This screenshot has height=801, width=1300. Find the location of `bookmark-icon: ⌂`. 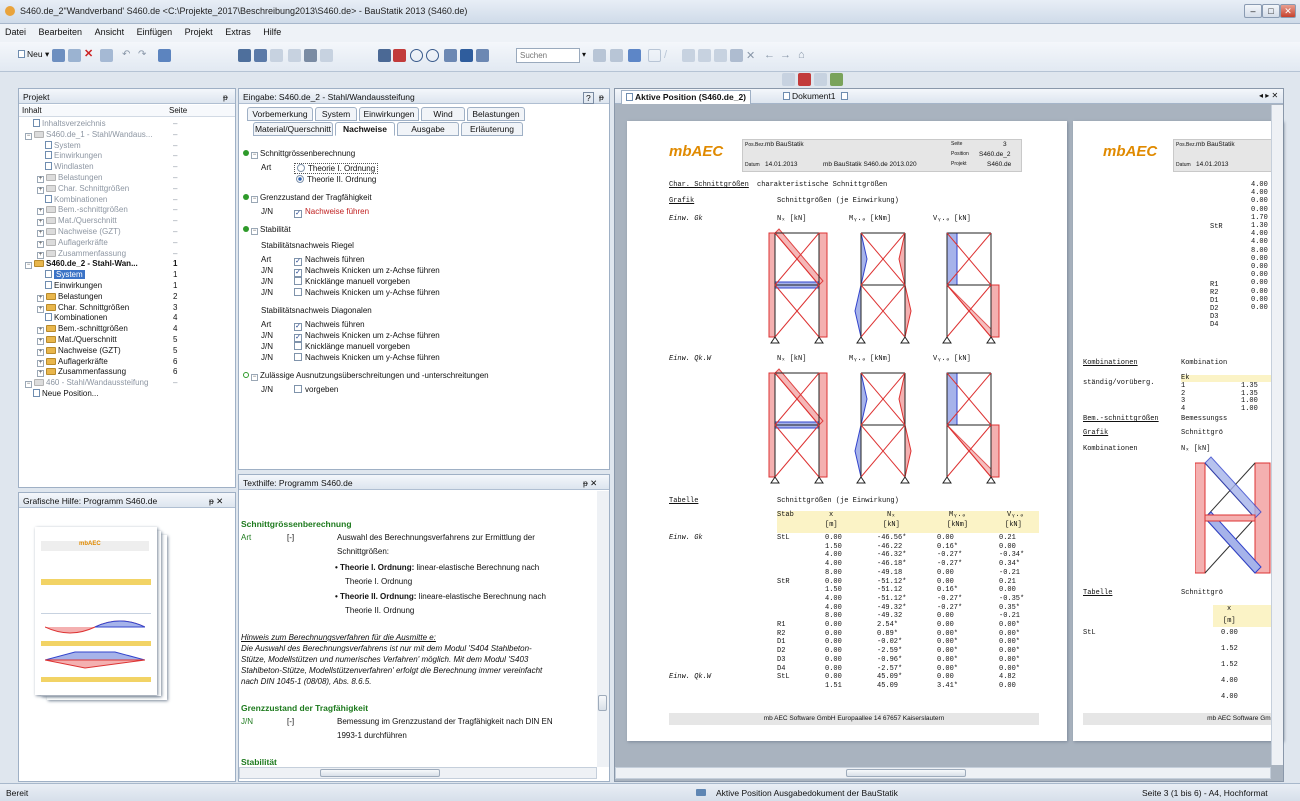

bookmark-icon: ⌂ is located at coordinates (804, 55).